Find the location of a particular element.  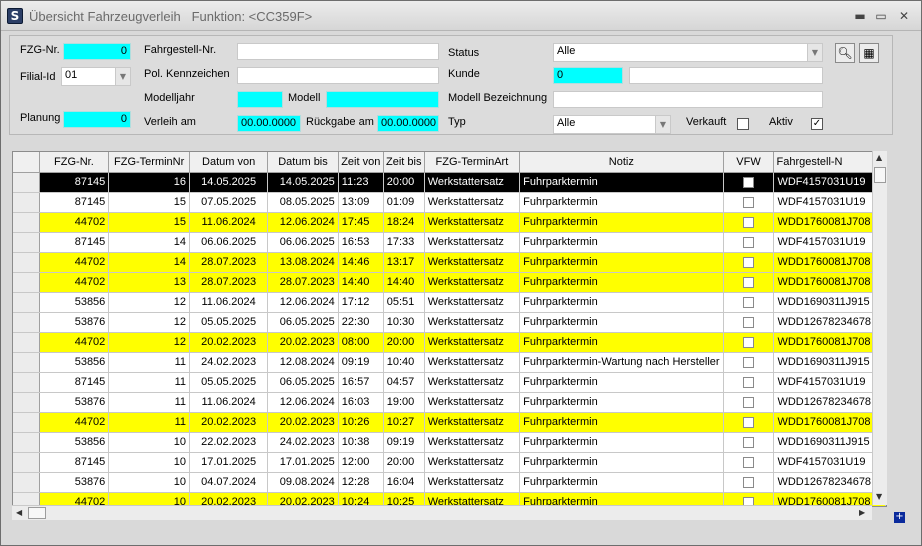

cell-zeit-bis: 18:24 is located at coordinates (404, 222).